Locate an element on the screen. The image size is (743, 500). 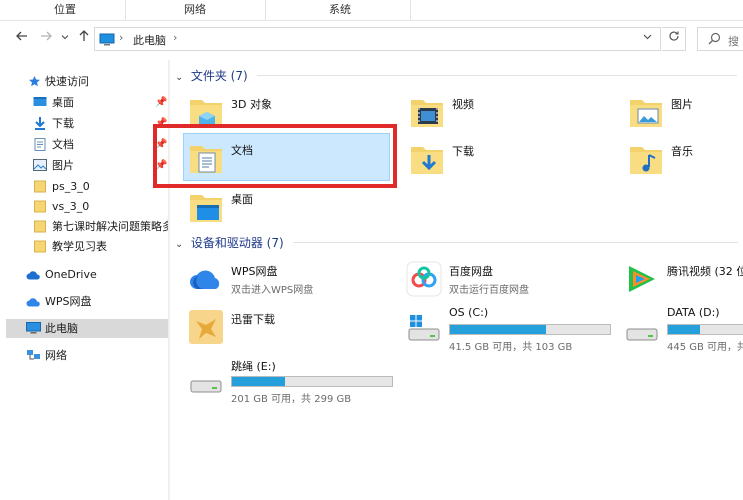
folder-music-icon is located at coordinates (646, 160).